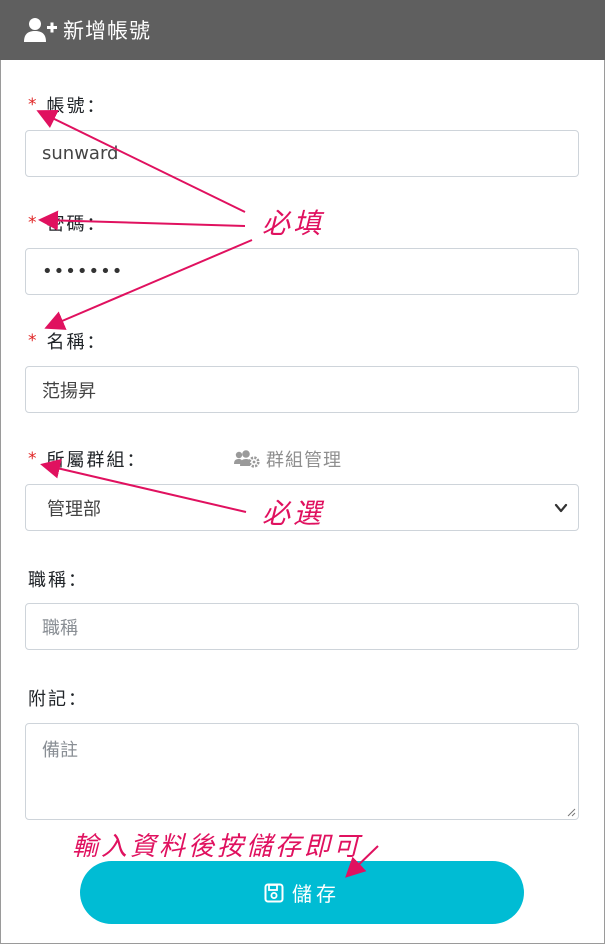 The width and height of the screenshot is (605, 944). I want to click on remark-placeholder: 備註, so click(60, 750).